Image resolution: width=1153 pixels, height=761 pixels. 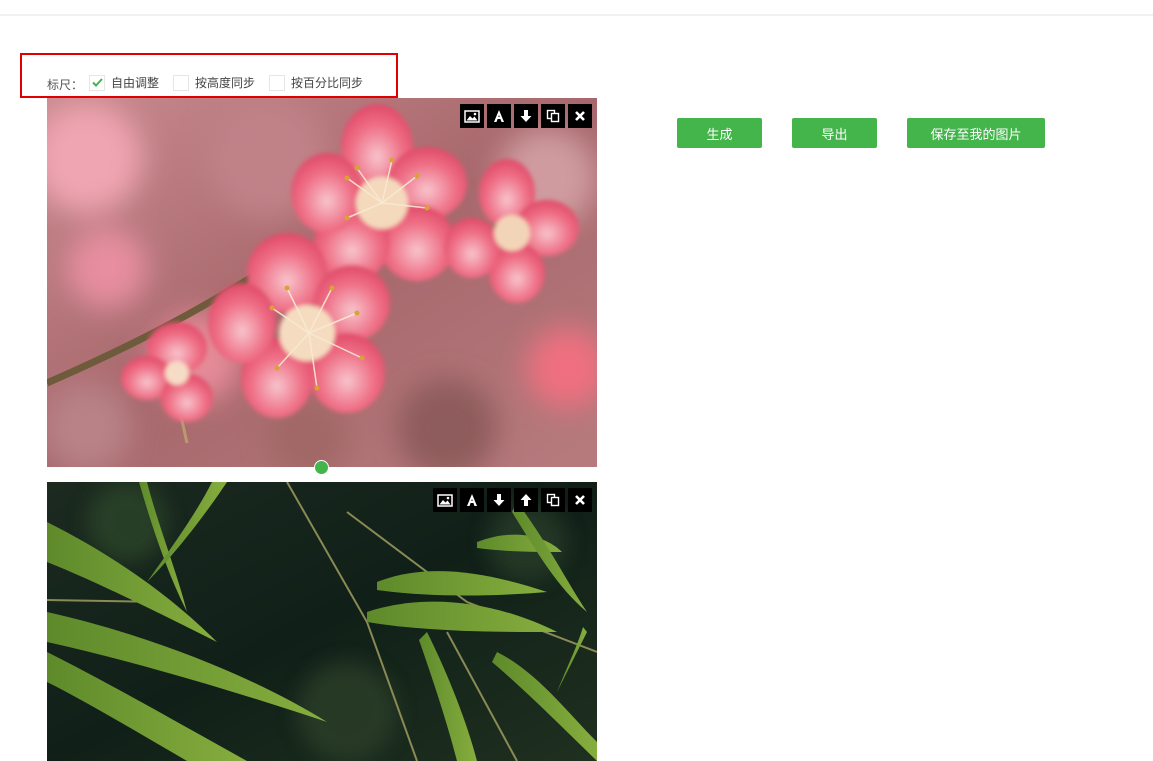 What do you see at coordinates (576, 15) in the screenshot?
I see `top-divider` at bounding box center [576, 15].